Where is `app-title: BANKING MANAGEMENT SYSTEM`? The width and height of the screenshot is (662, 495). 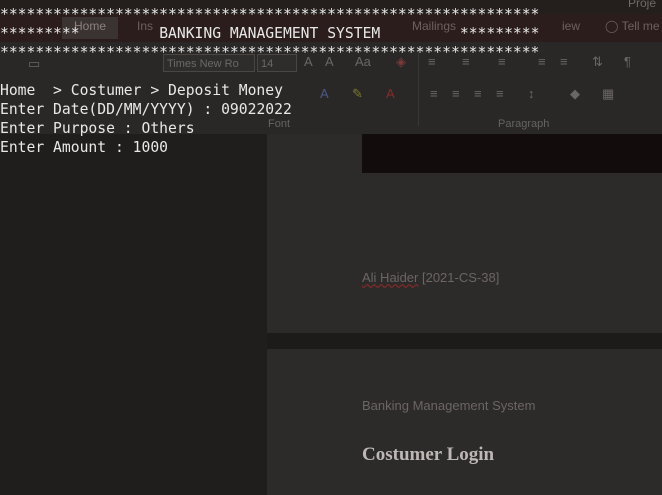
app-title: BANKING MANAGEMENT SYSTEM is located at coordinates (270, 33).